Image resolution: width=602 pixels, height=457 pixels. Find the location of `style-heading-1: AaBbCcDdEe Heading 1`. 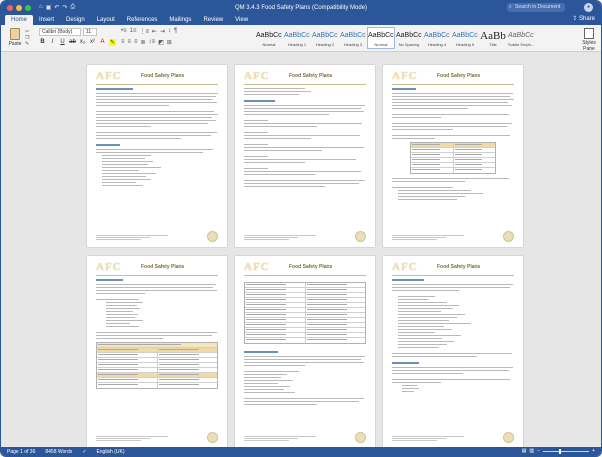

style-heading-1: AaBbCcDdEe Heading 1 is located at coordinates (297, 38).